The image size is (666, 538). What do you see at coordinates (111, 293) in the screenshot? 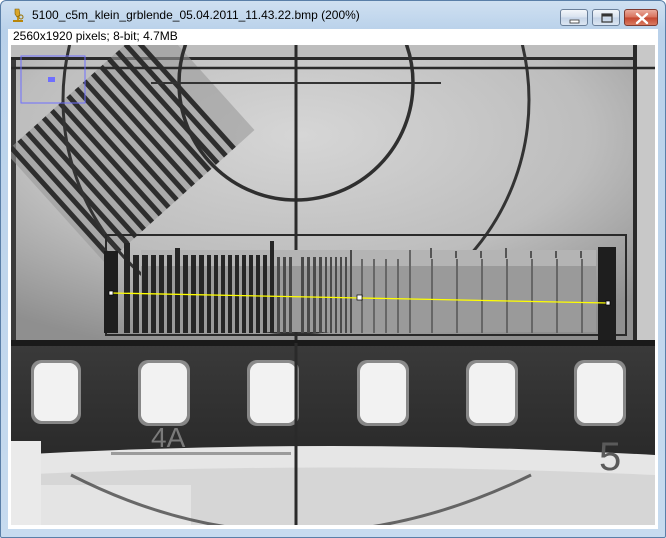
I see `line-handle-start` at bounding box center [111, 293].